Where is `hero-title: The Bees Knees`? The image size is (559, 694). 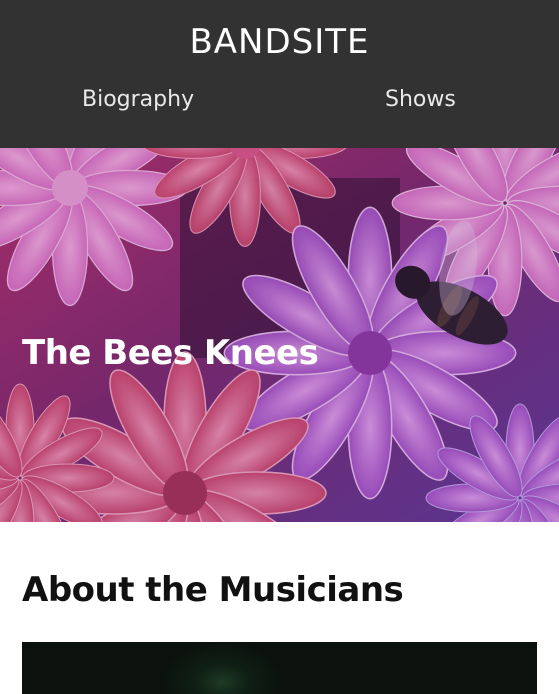
hero-title: The Bees Knees is located at coordinates (170, 352).